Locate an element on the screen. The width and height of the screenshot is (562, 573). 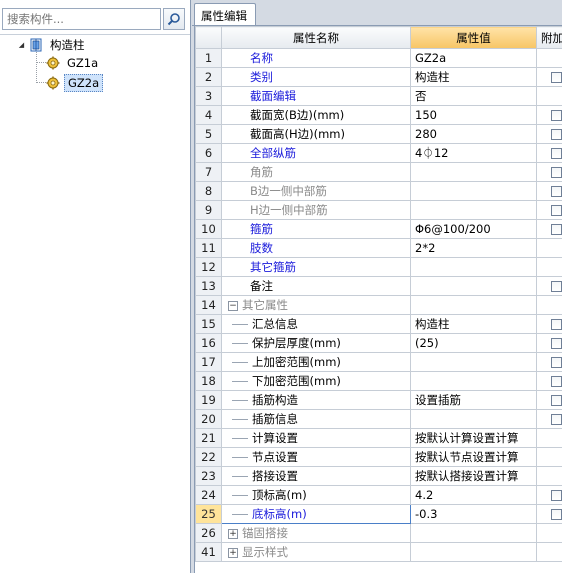
tree-node-root: ◢ 构造柱 is located at coordinates (52, 44).